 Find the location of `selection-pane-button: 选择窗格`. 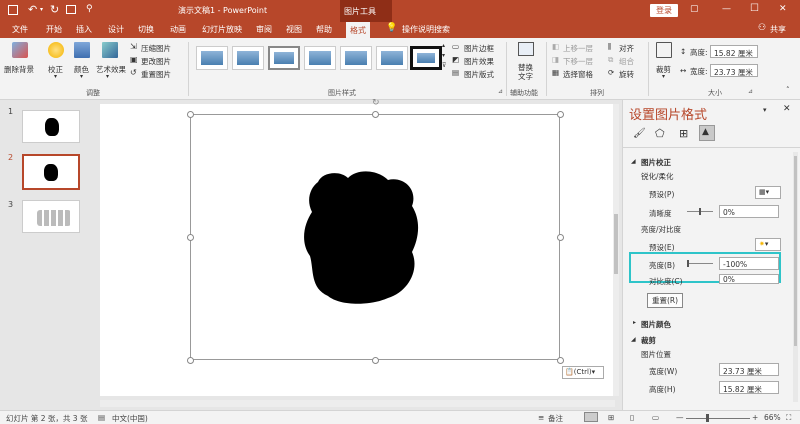

selection-pane-button: 选择窗格 is located at coordinates (578, 74).